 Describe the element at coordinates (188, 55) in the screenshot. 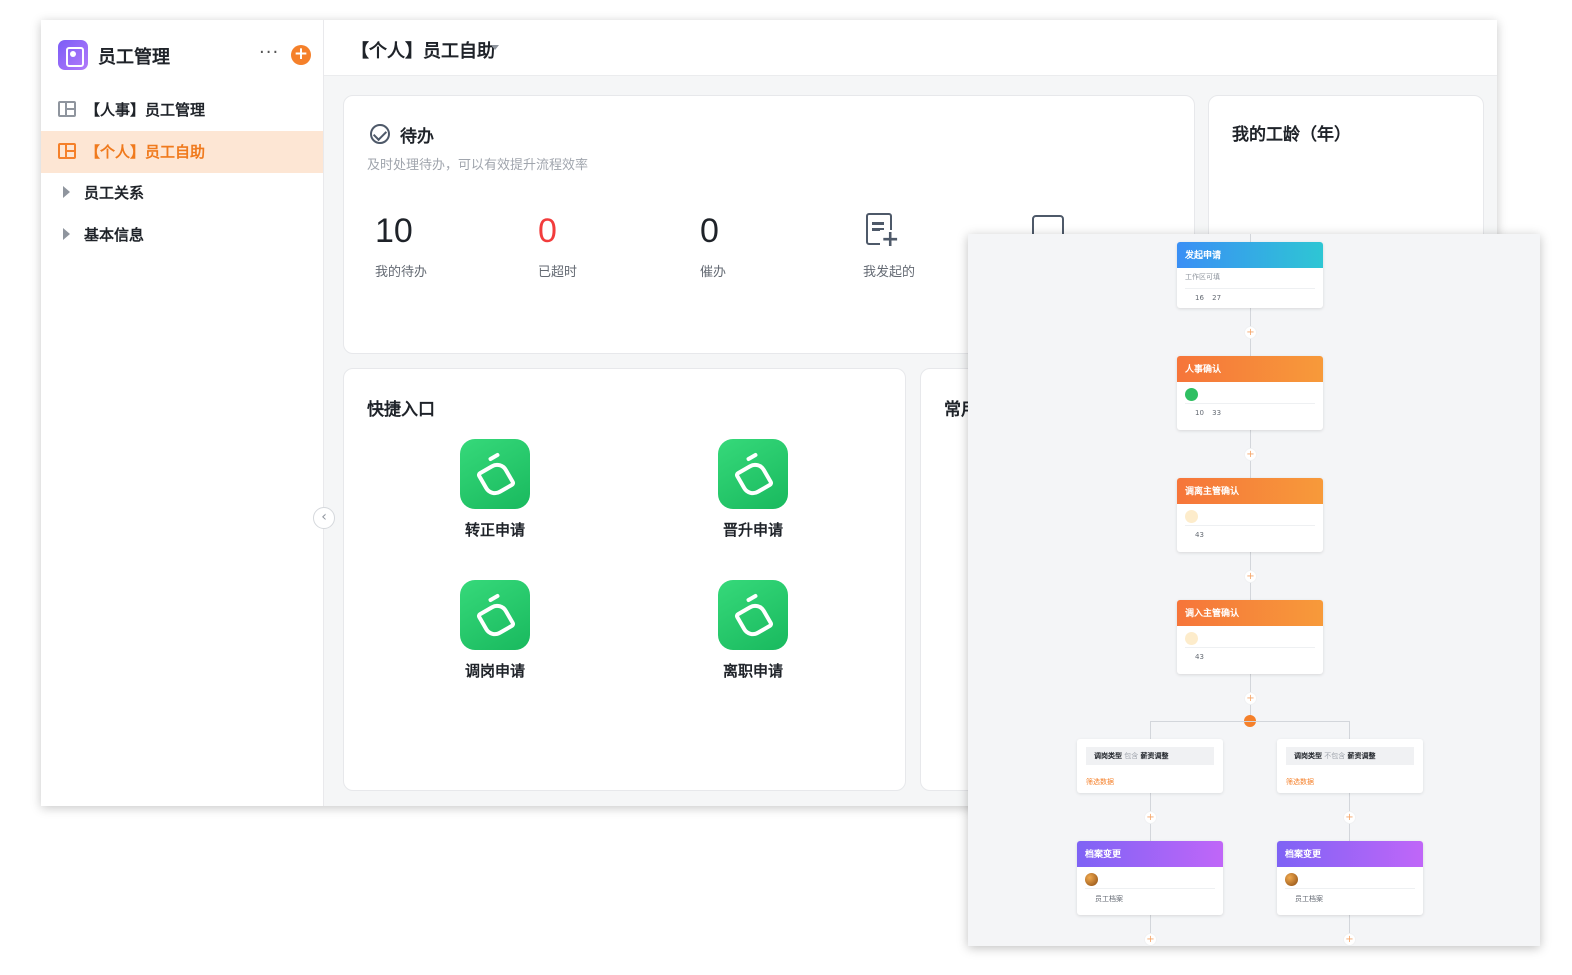

I see `sidebar-header: 员工管理 ··· +` at that location.